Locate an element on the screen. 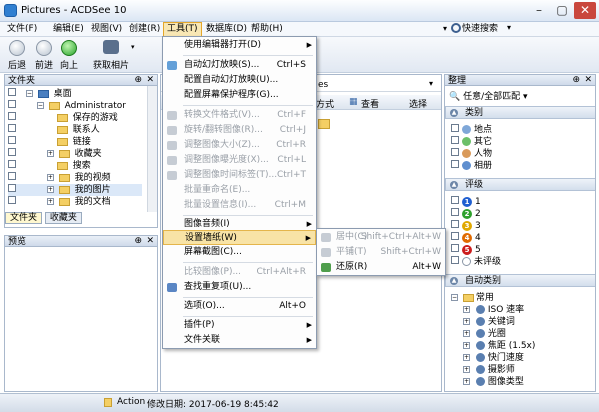 Image resolution: width=599 pixels, height=412 pixels. section-auto-categories: ▲ 自动类别 is located at coordinates (520, 280).